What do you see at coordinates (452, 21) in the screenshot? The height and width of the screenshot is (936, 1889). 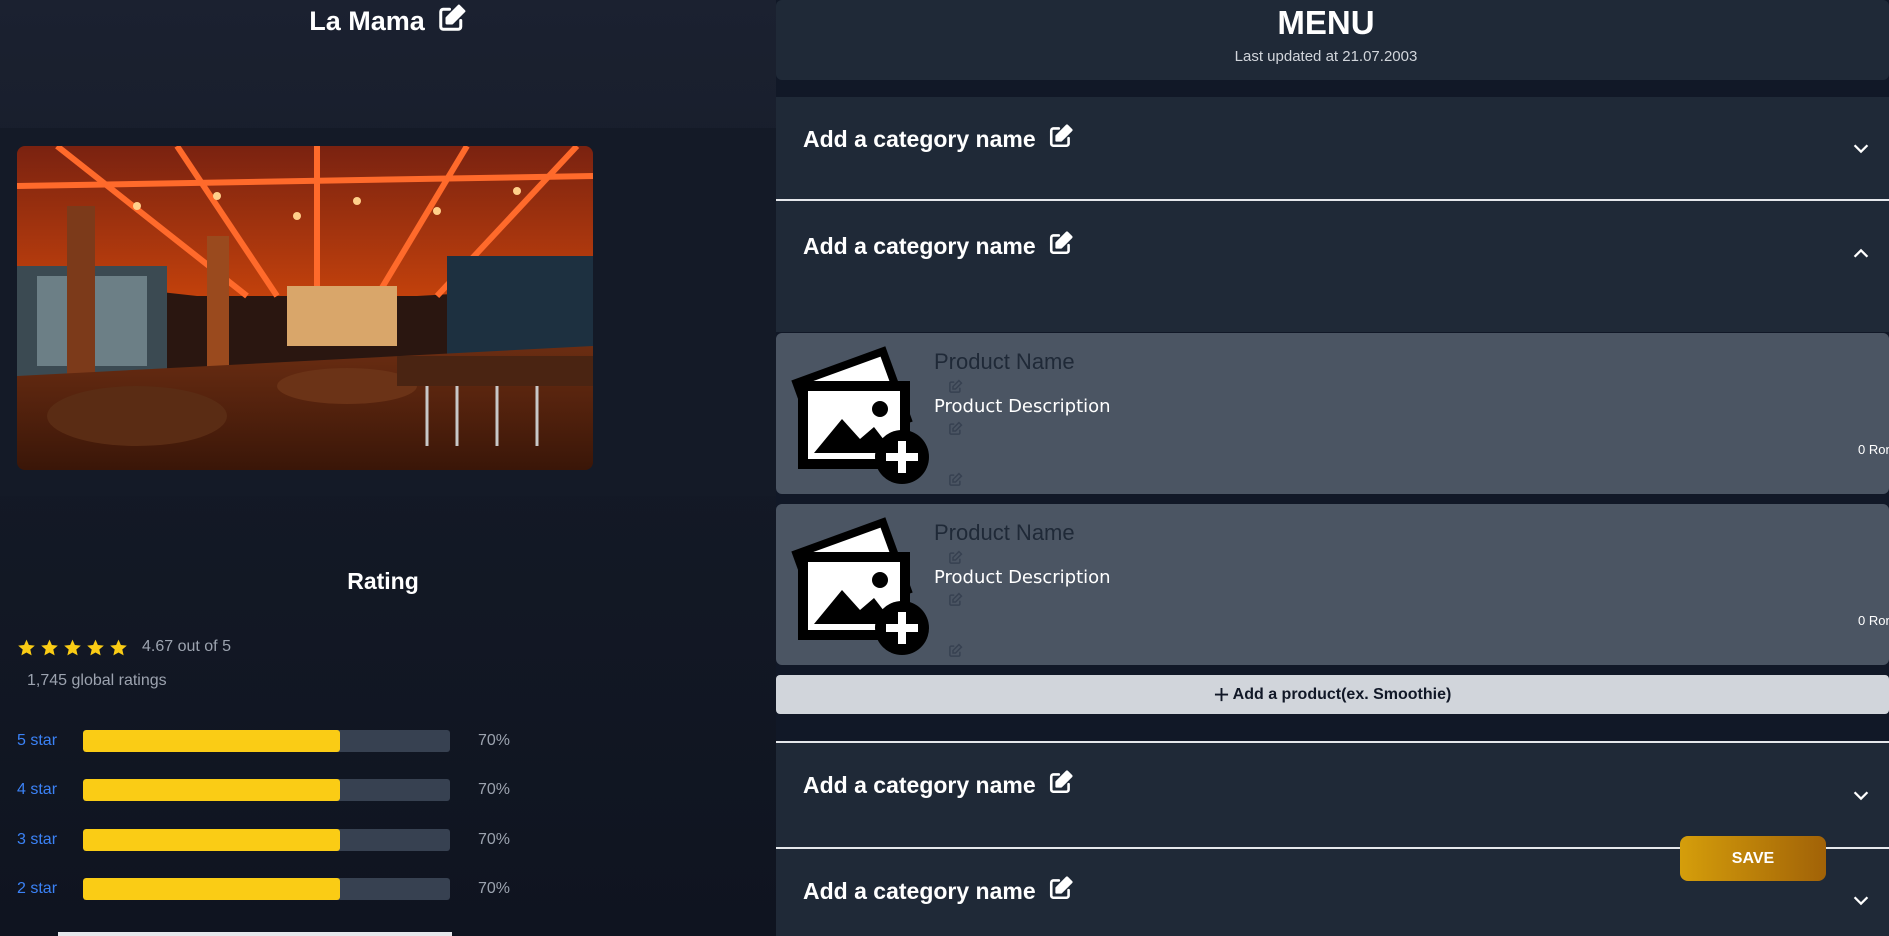 I see `edit-name-icon` at bounding box center [452, 21].